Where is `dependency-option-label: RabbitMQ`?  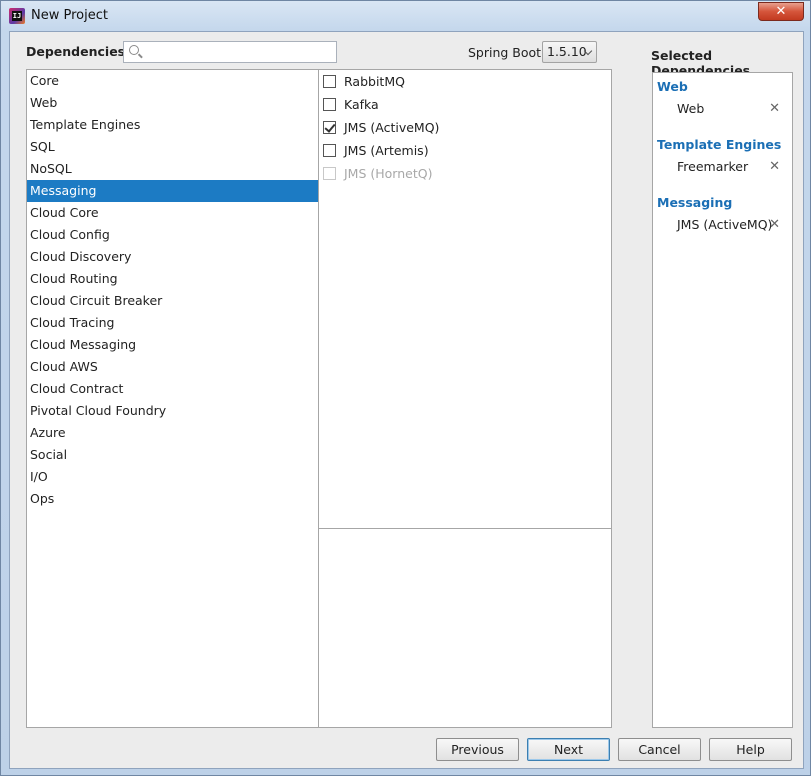 dependency-option-label: RabbitMQ is located at coordinates (374, 81).